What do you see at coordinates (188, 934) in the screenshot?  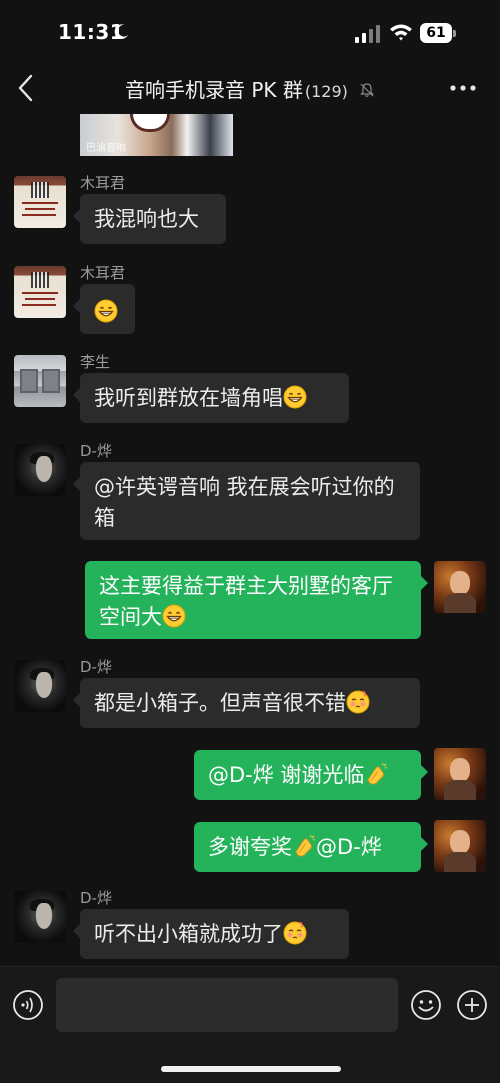 I see `message-text: 听不出小箱就成功了` at bounding box center [188, 934].